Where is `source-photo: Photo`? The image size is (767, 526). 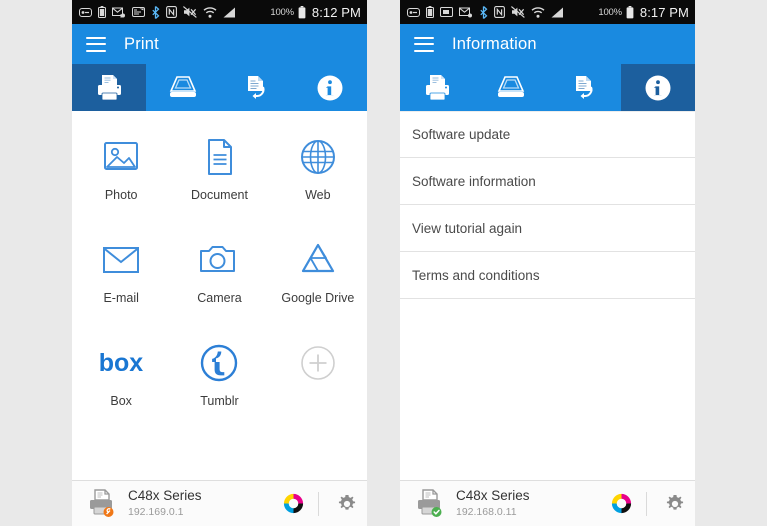
source-photo: Photo is located at coordinates (121, 176).